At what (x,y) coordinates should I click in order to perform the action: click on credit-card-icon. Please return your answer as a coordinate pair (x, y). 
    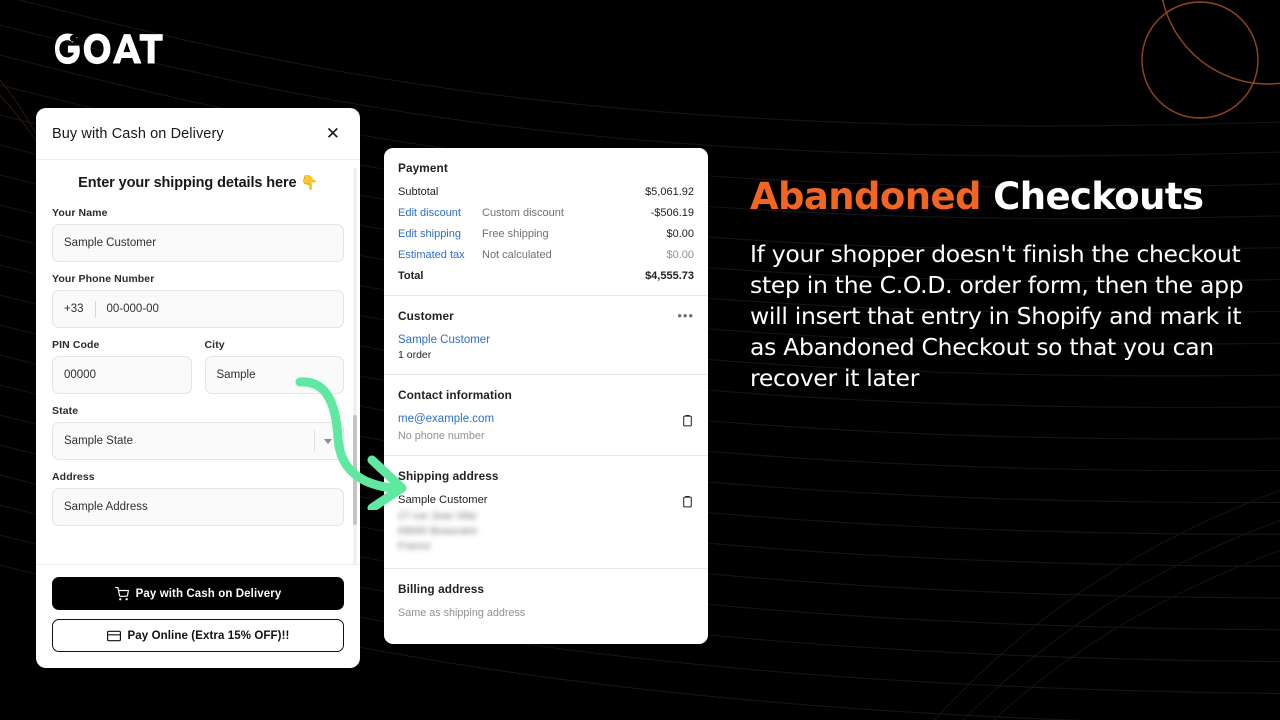
    Looking at the image, I should click on (113, 635).